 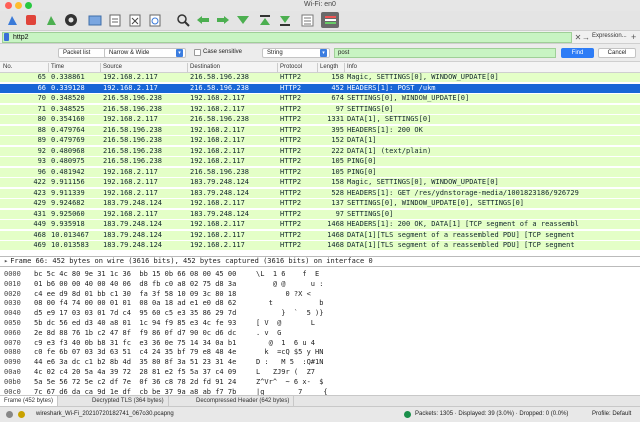 I want to click on expand-triangle-icon: ▸, so click(x=6, y=261).